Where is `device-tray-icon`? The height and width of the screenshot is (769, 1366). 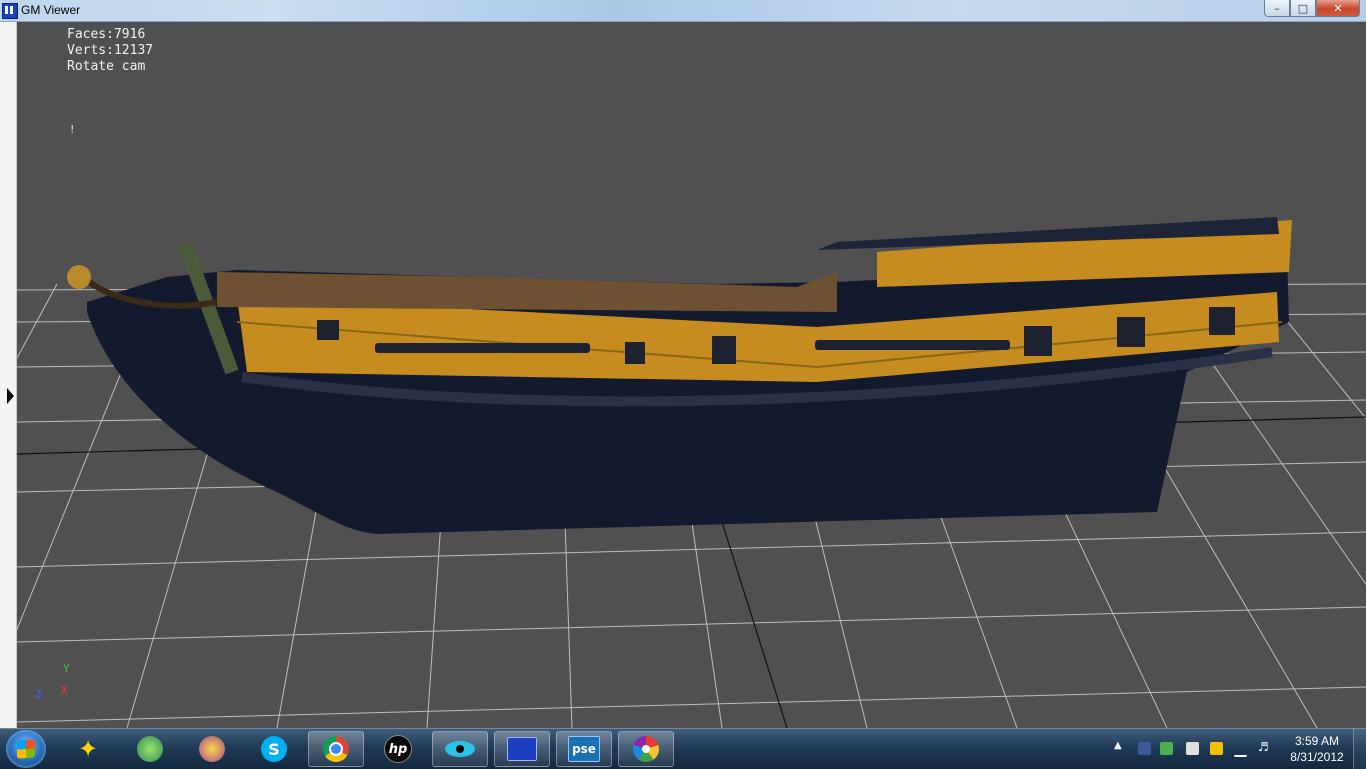
device-tray-icon is located at coordinates (1192, 748).